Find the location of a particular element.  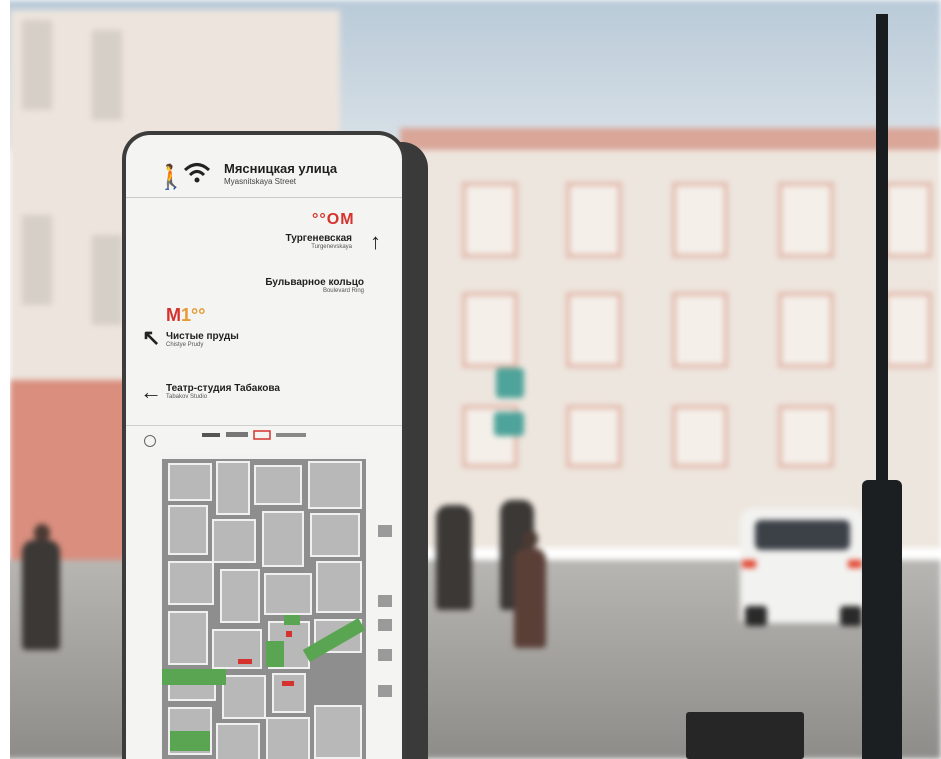

destination-tabakov-studio: Театр-студия Табакова Tabakov Studio is located at coordinates (223, 391).